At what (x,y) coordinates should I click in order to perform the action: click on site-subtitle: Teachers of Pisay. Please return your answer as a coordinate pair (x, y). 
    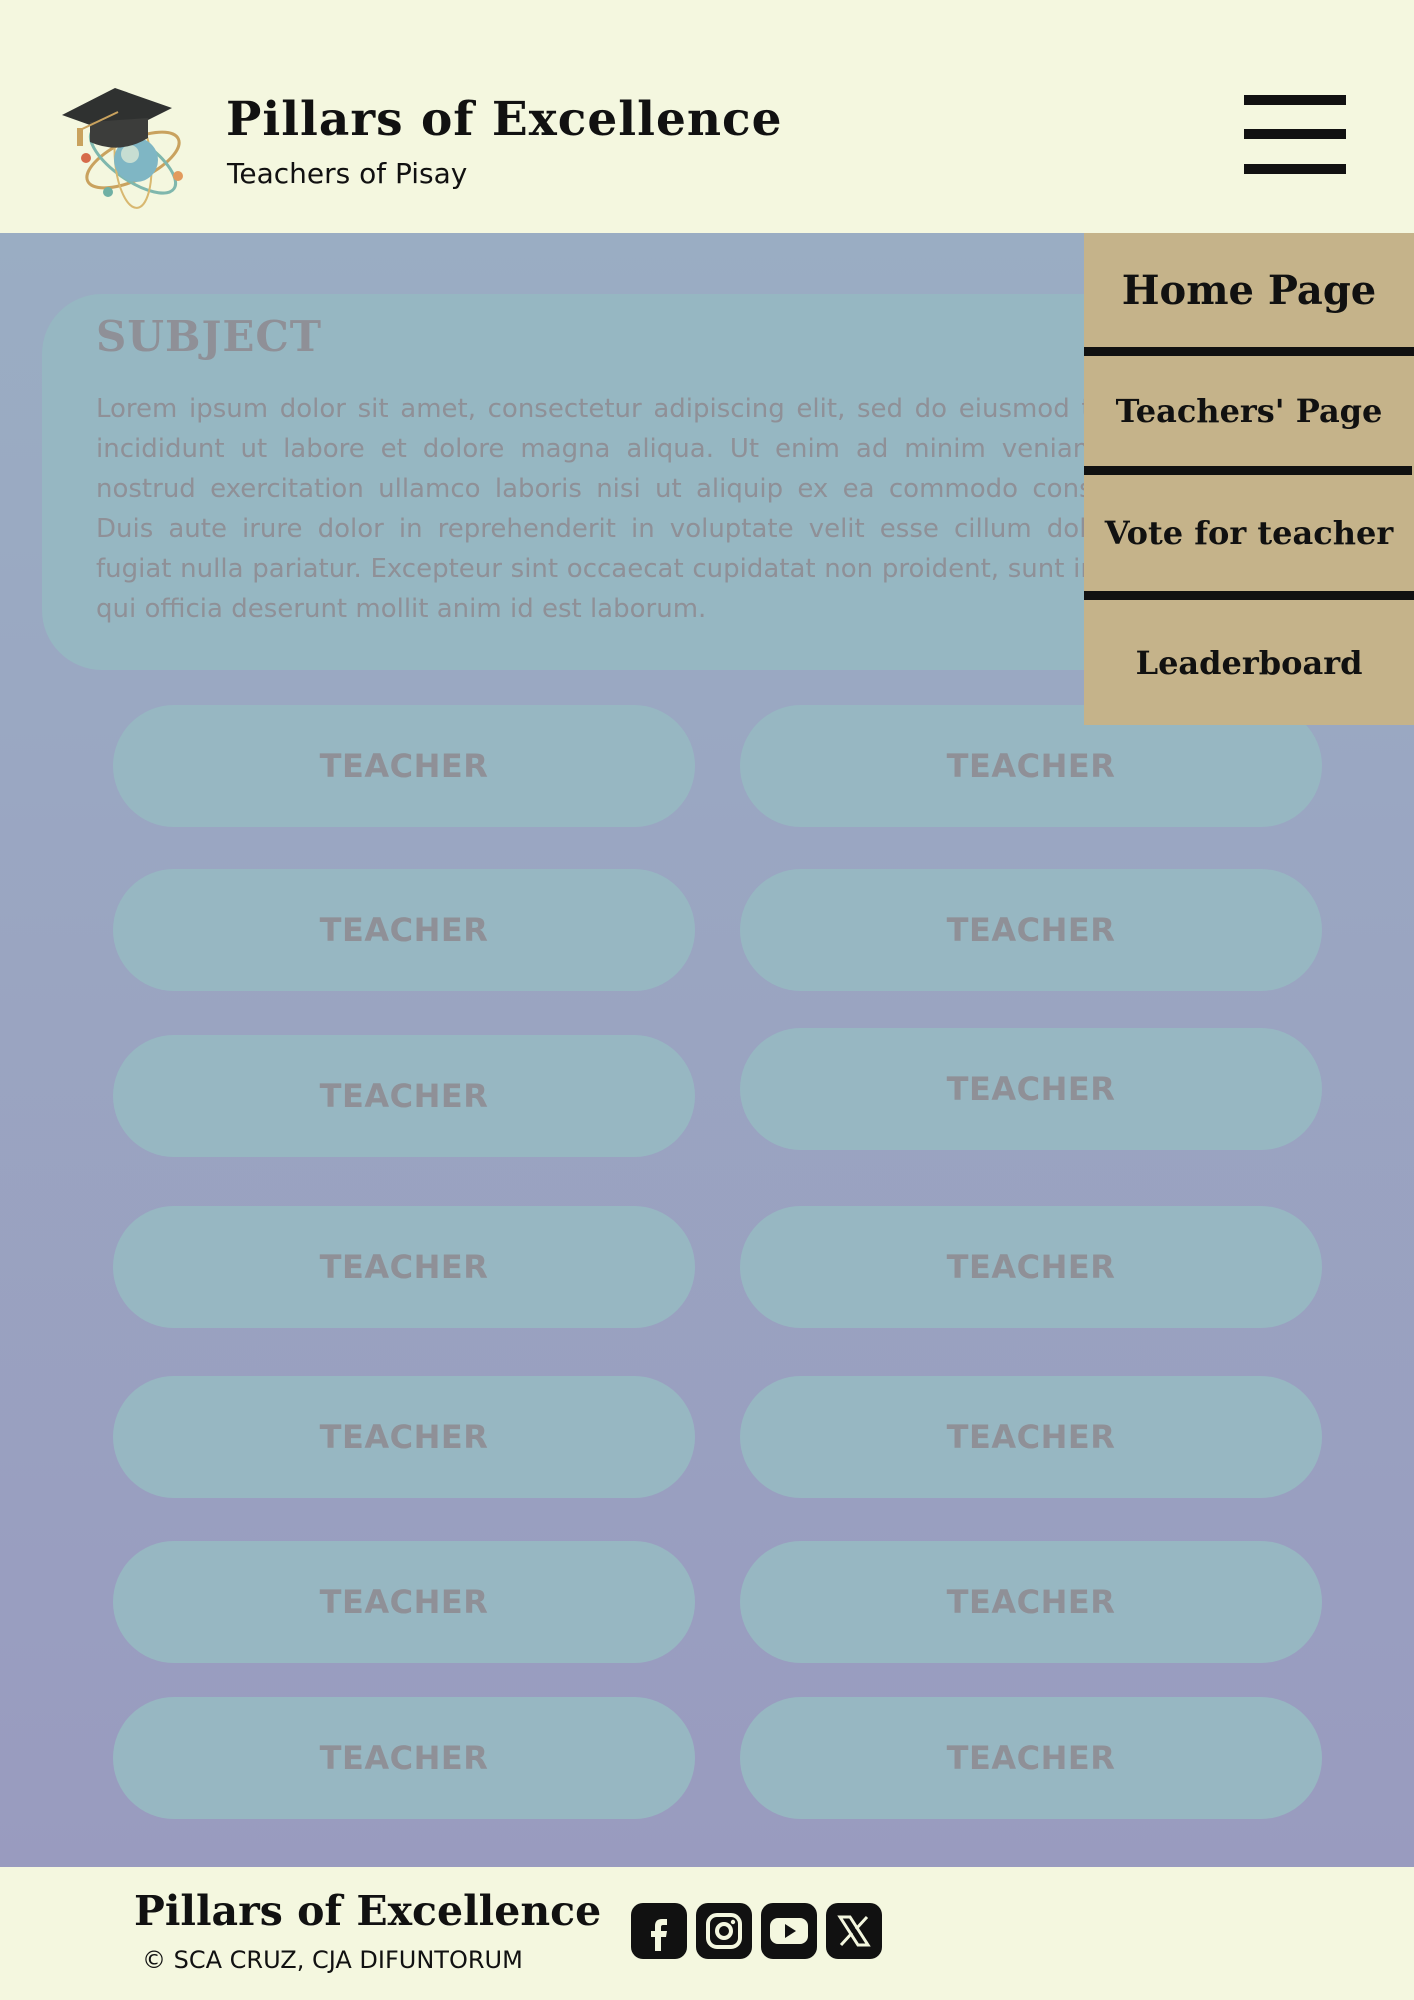
    Looking at the image, I should click on (347, 173).